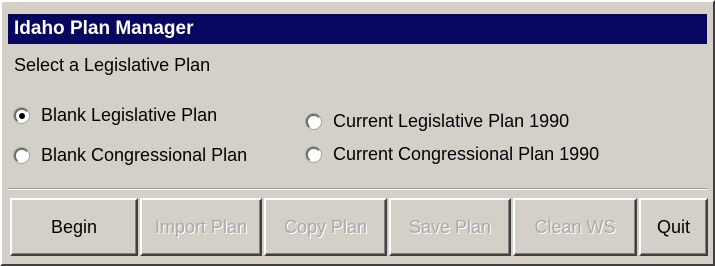 Image resolution: width=715 pixels, height=266 pixels. What do you see at coordinates (144, 155) in the screenshot?
I see `radio-label: Blank Congressional Plan` at bounding box center [144, 155].